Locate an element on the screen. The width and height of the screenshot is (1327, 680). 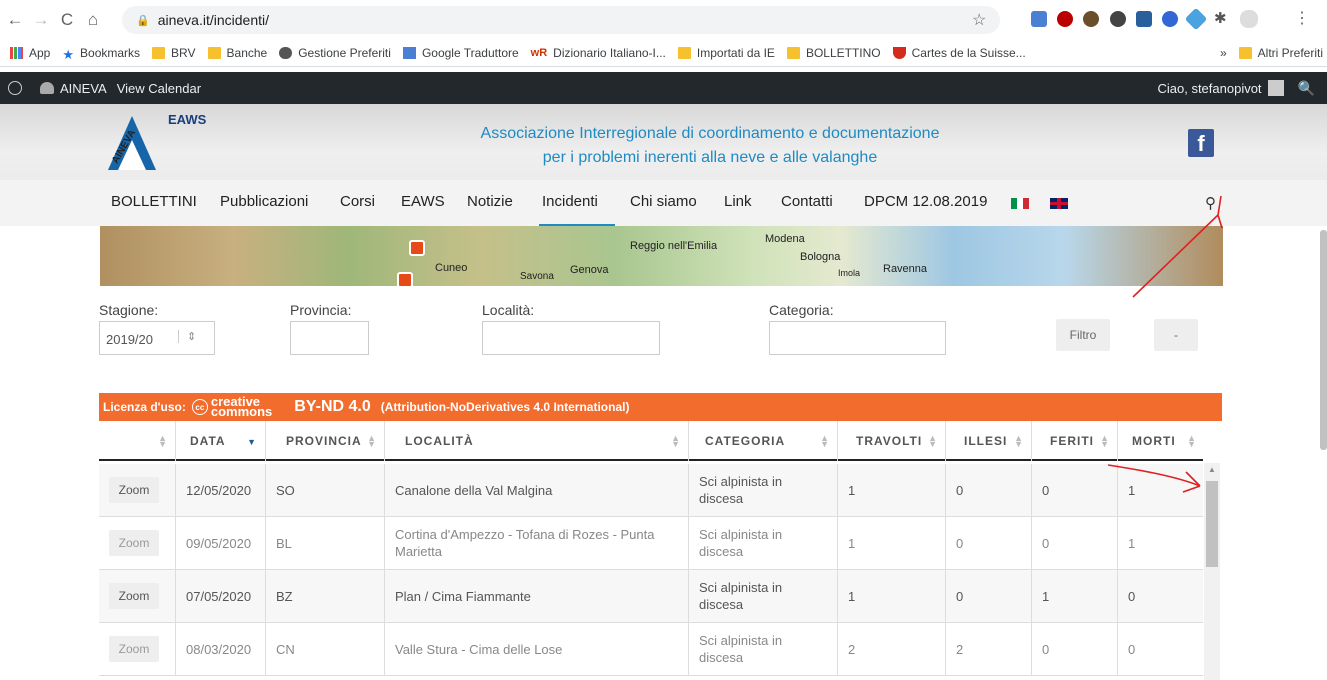
menu-kebab-icon: ⋮ is located at coordinates (1302, 17).